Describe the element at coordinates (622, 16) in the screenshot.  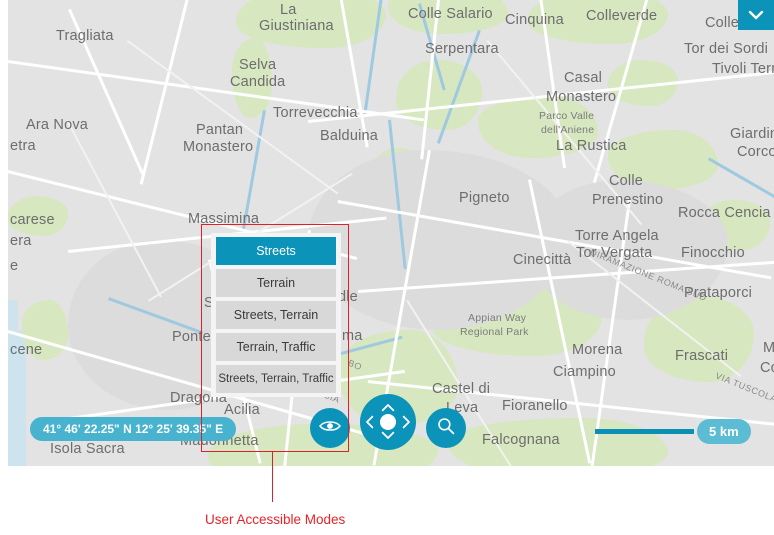
I see `map-label: Colleverde` at that location.